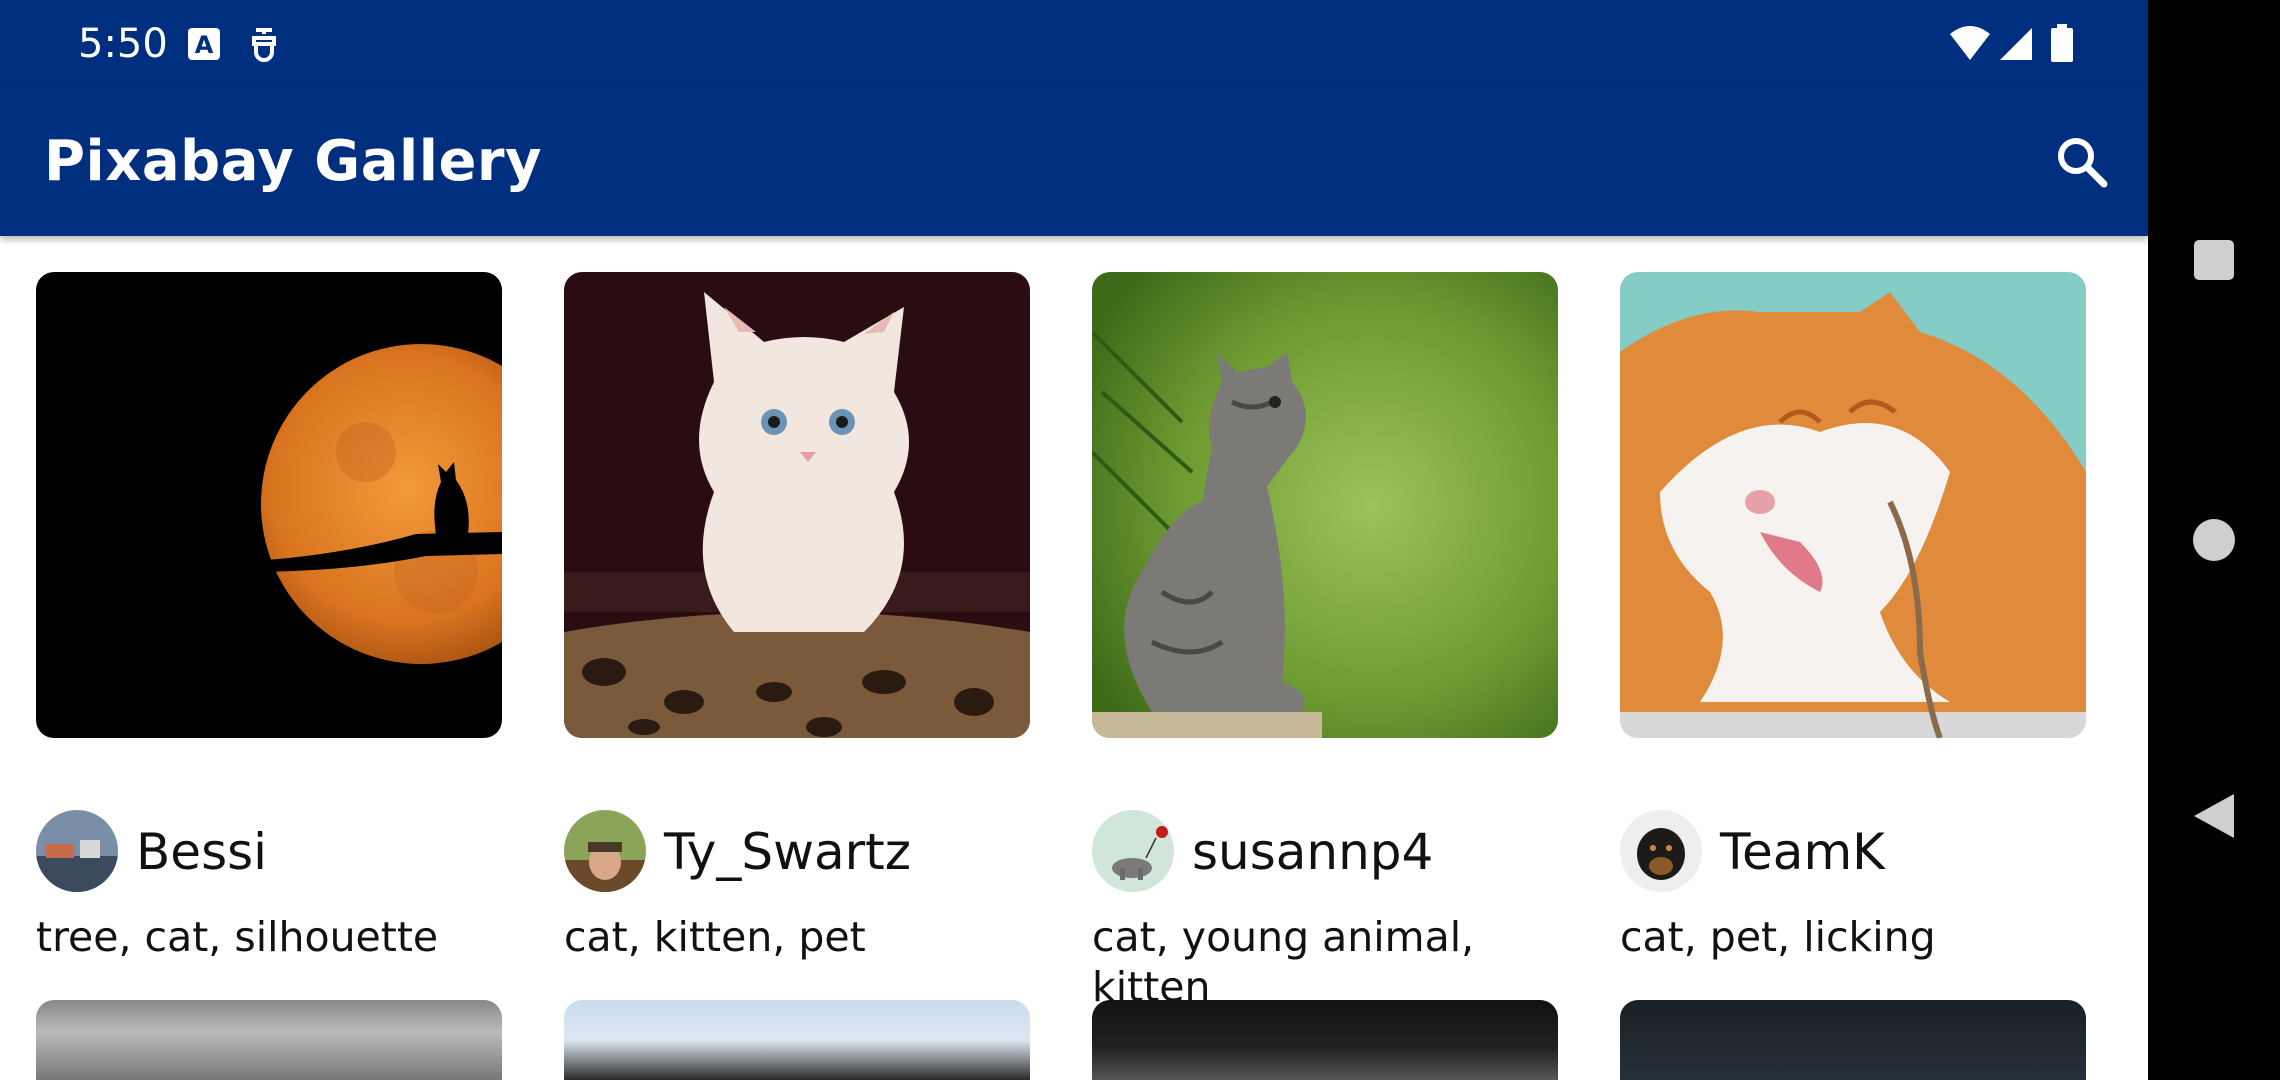  I want to click on status-time: 5:50, so click(123, 44).